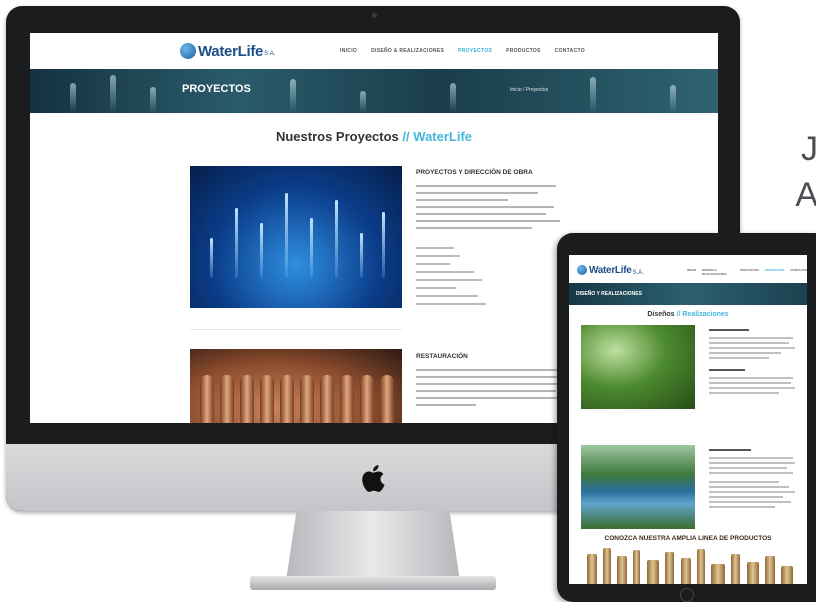  Describe the element at coordinates (610, 270) in the screenshot. I see `tablet-site-logo: WaterLife S.A.` at that location.